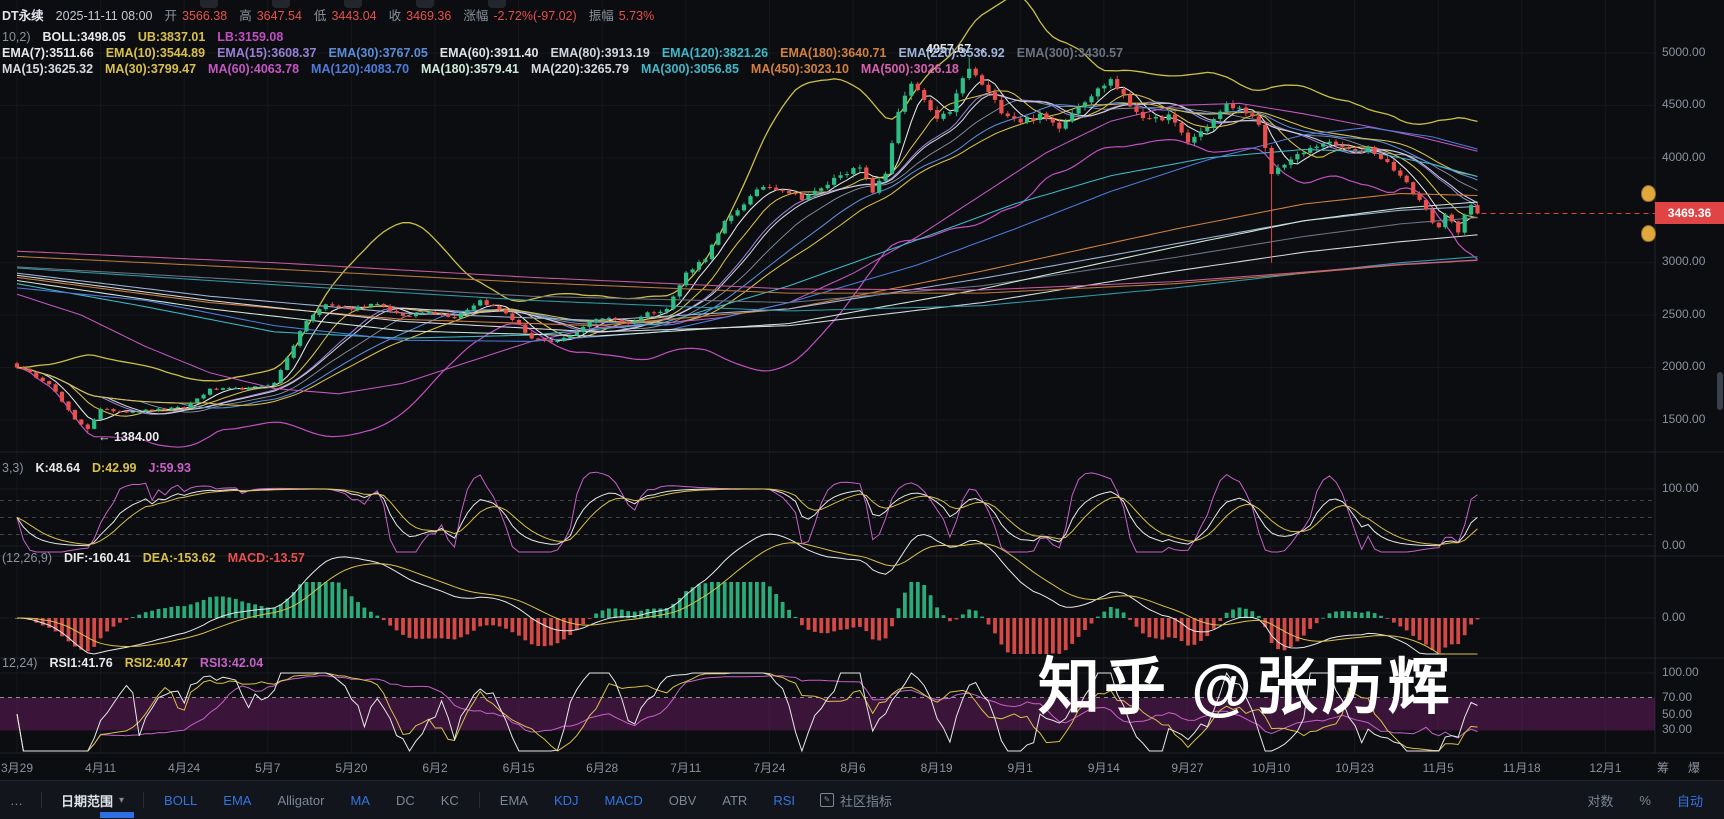 The height and width of the screenshot is (819, 1724). What do you see at coordinates (155, 53) in the screenshot?
I see `ema-token: EMA(10):3544.89` at bounding box center [155, 53].